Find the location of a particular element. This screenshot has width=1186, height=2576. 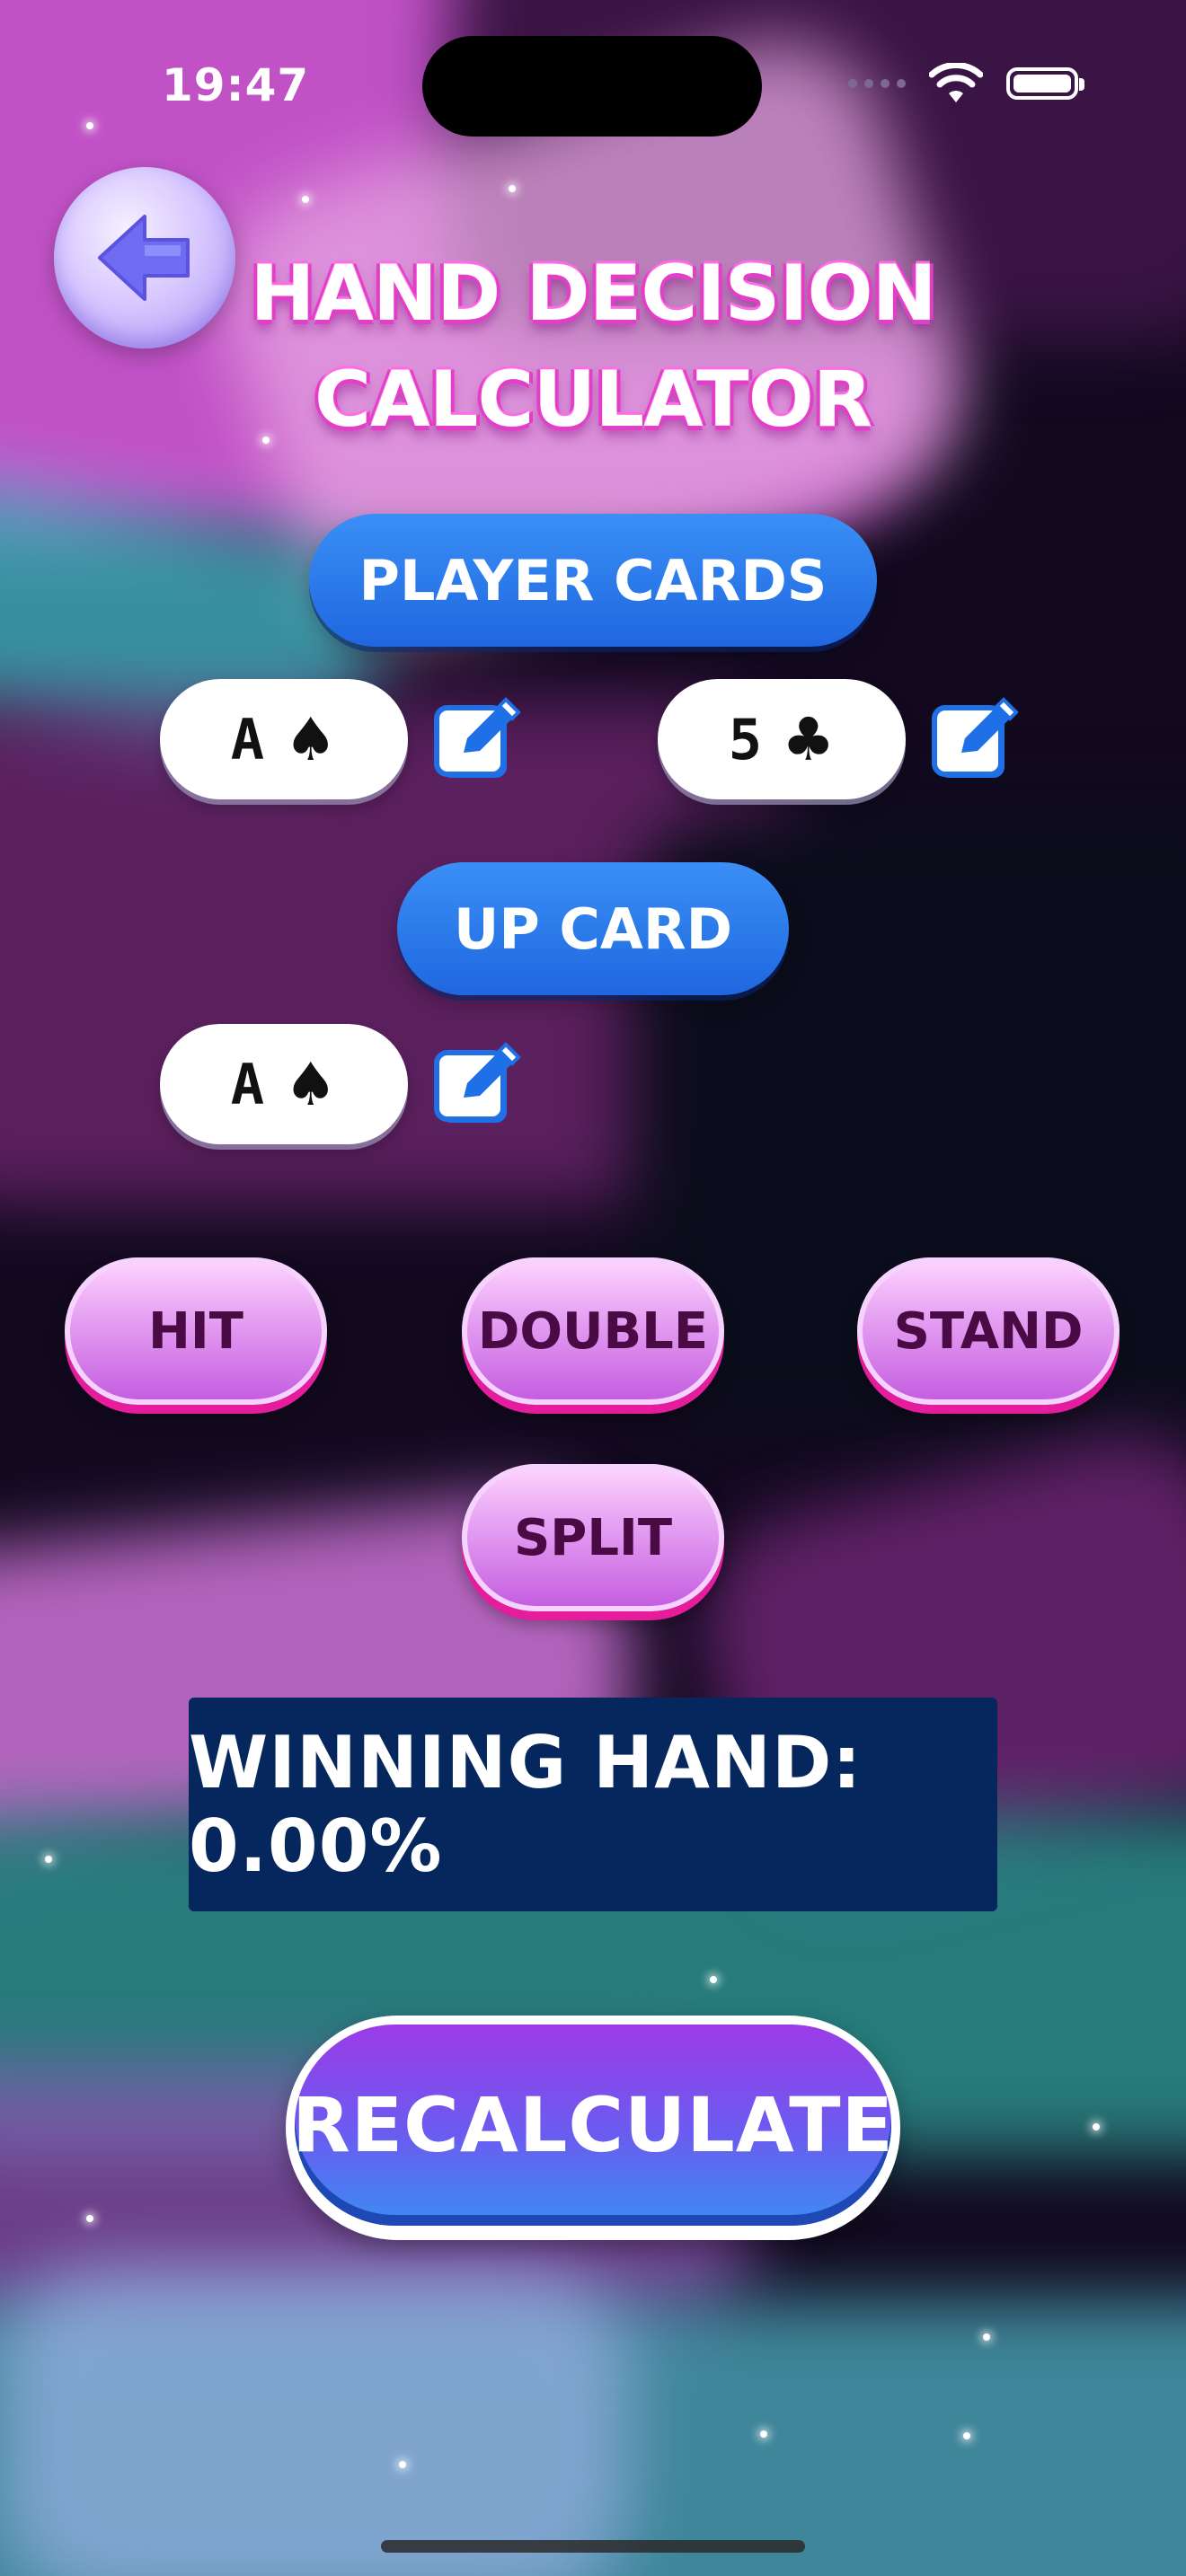

status-time: 19:47 is located at coordinates (236, 85).